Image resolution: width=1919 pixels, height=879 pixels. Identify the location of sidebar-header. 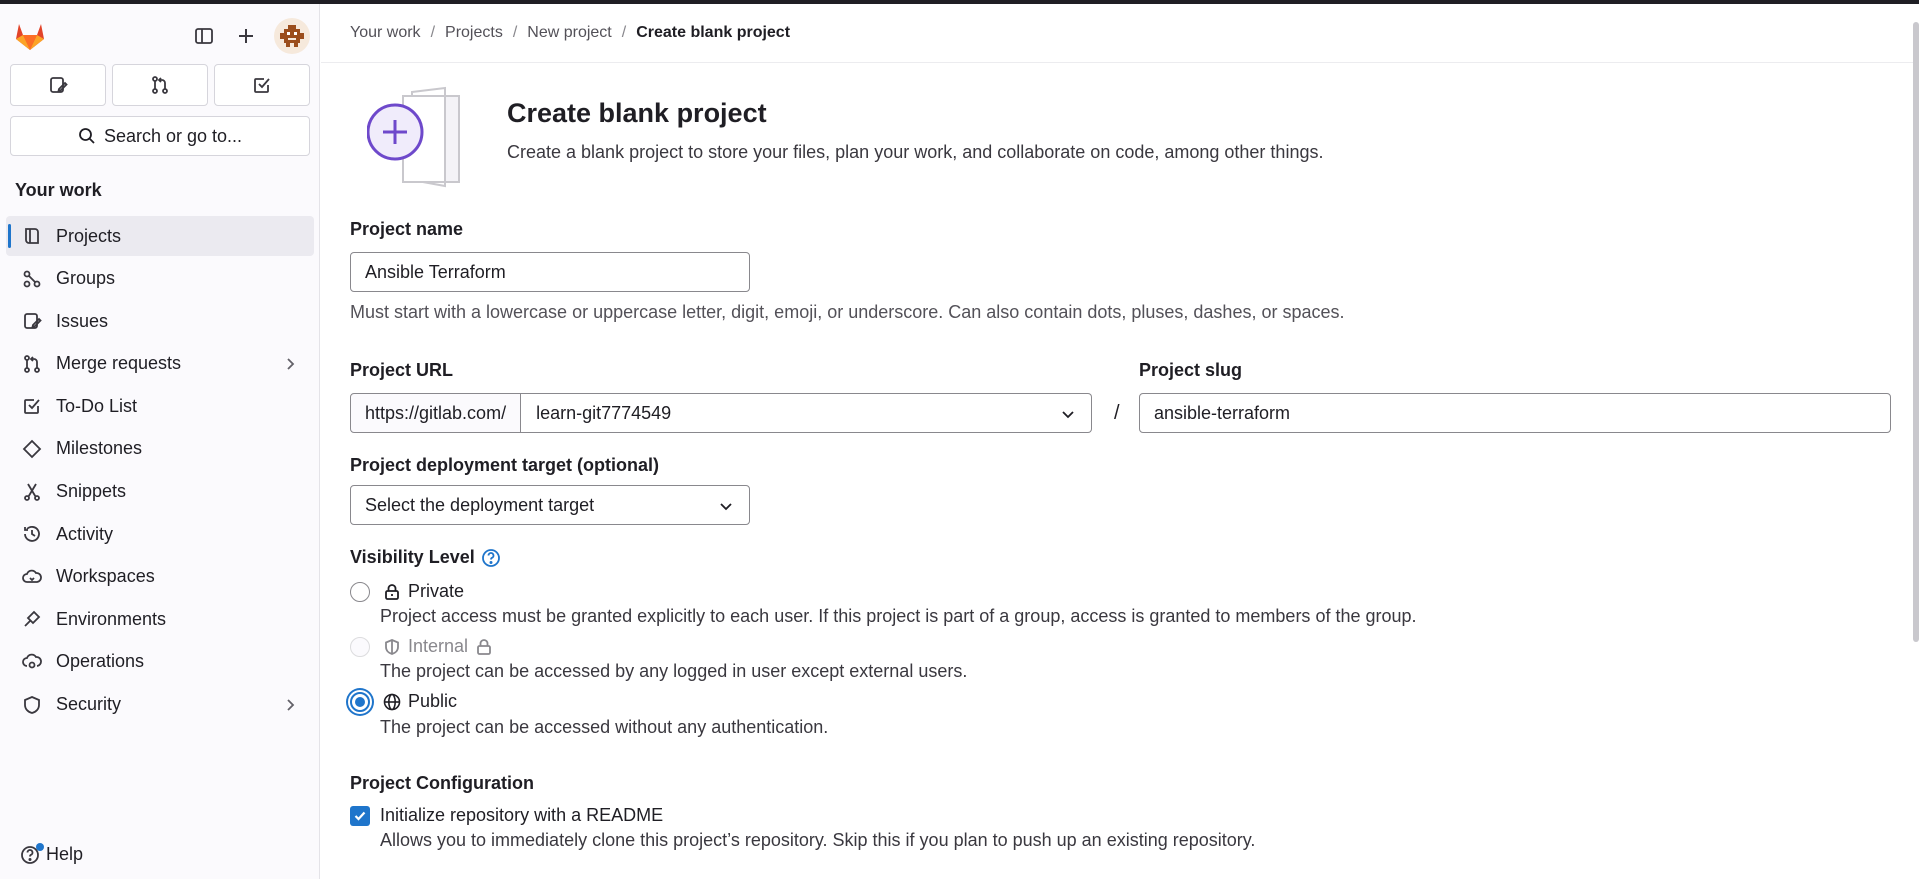
(161, 36).